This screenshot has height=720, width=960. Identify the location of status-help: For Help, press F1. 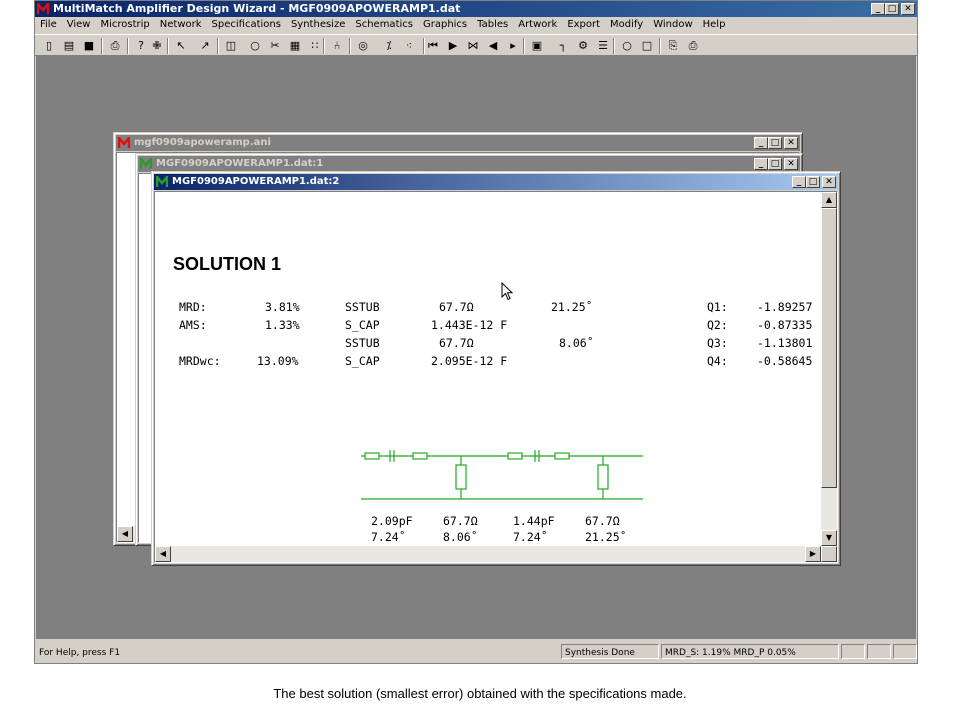
(80, 653).